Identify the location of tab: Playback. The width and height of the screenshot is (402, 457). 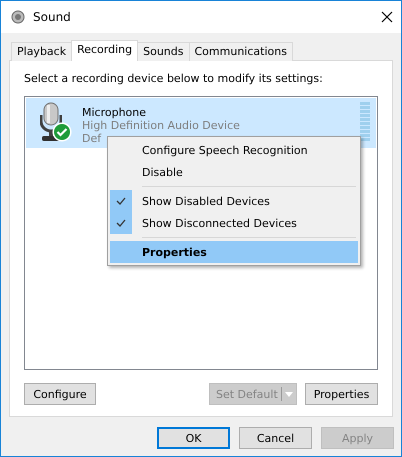
(41, 51).